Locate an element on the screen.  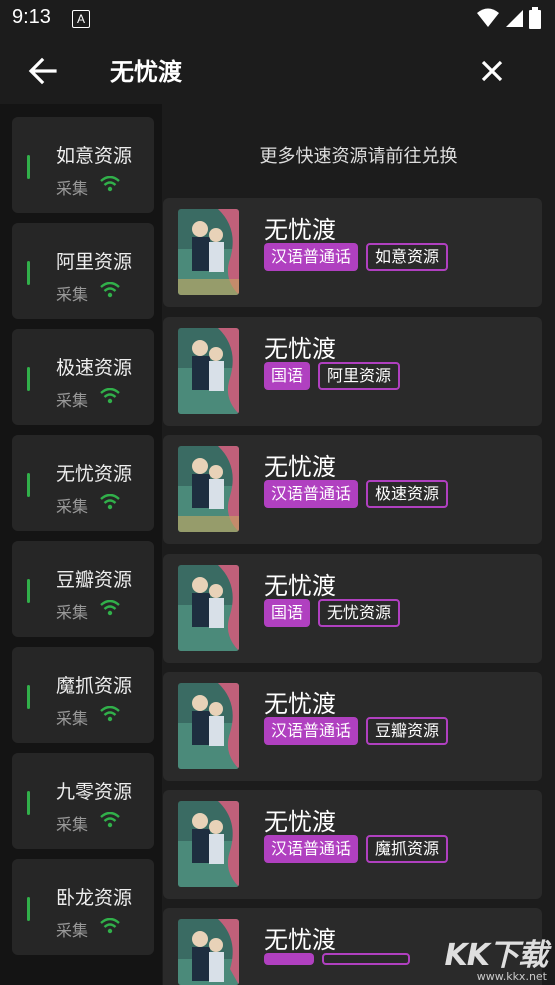
tag-row: 国语 无忧资源 is located at coordinates (332, 613).